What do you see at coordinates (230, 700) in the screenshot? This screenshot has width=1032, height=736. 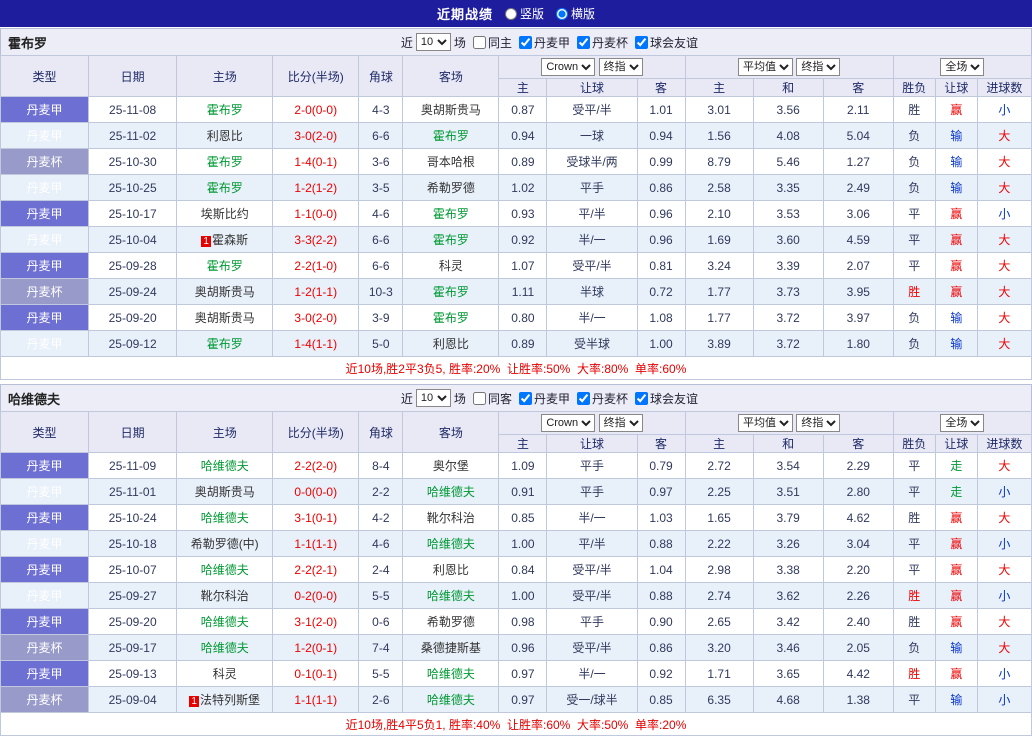 I see `home-team-link: 法特列斯堡` at bounding box center [230, 700].